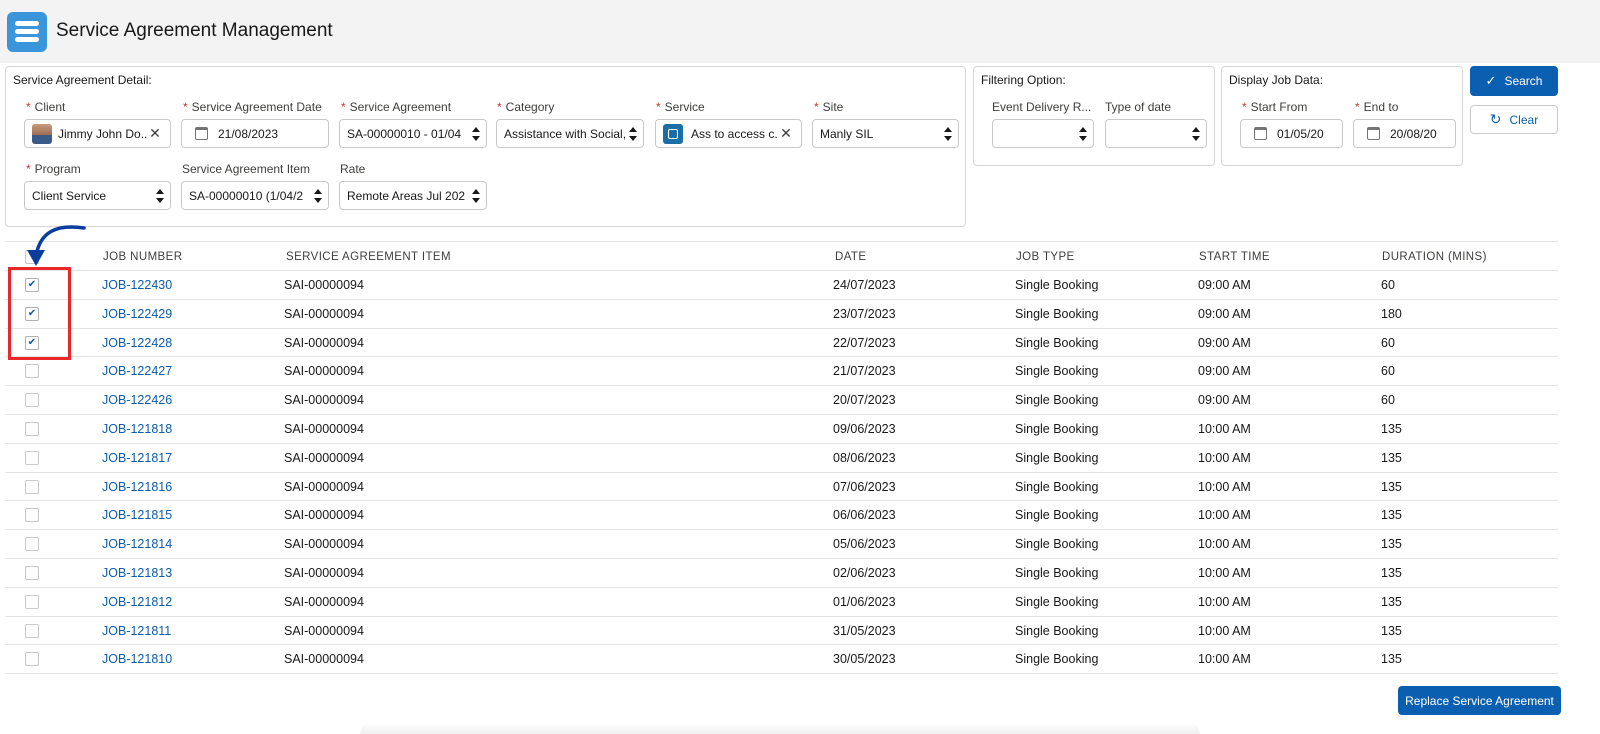 This screenshot has height=734, width=1600. Describe the element at coordinates (864, 486) in the screenshot. I see `date-cell: 07/06/2023` at that location.